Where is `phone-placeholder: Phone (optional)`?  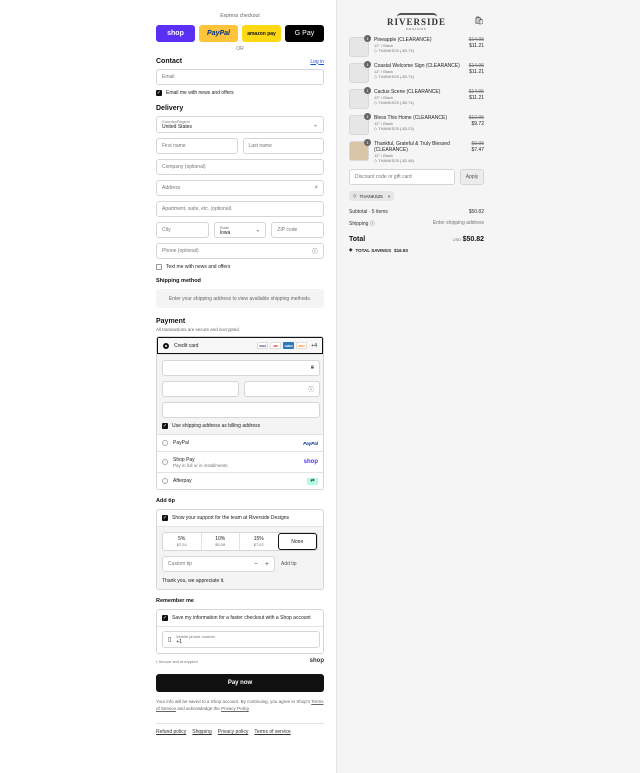 phone-placeholder: Phone (optional) is located at coordinates (180, 251).